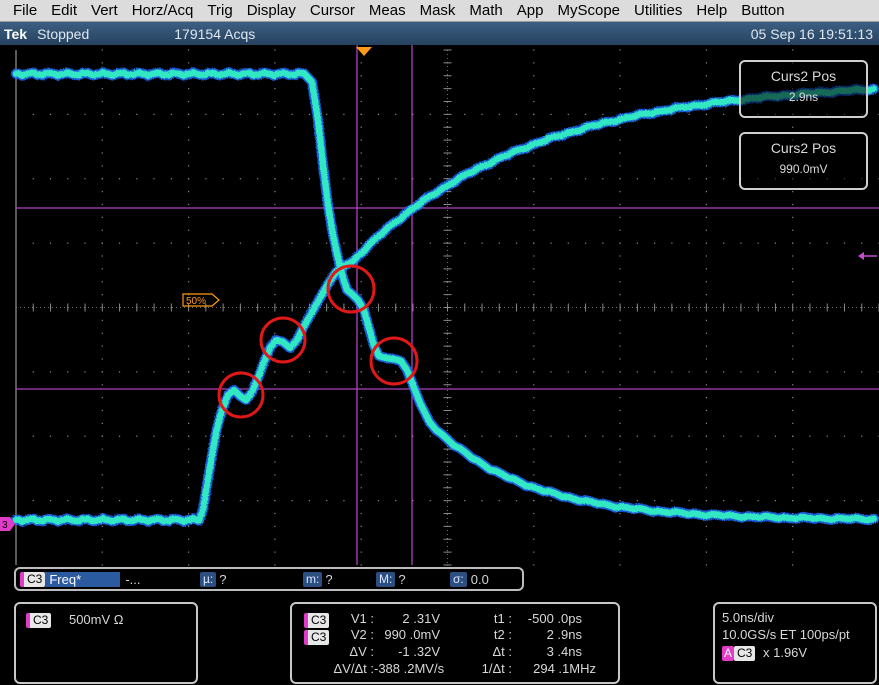 This screenshot has width=879, height=685. Describe the element at coordinates (485, 10) in the screenshot. I see `menu-math: Math` at that location.